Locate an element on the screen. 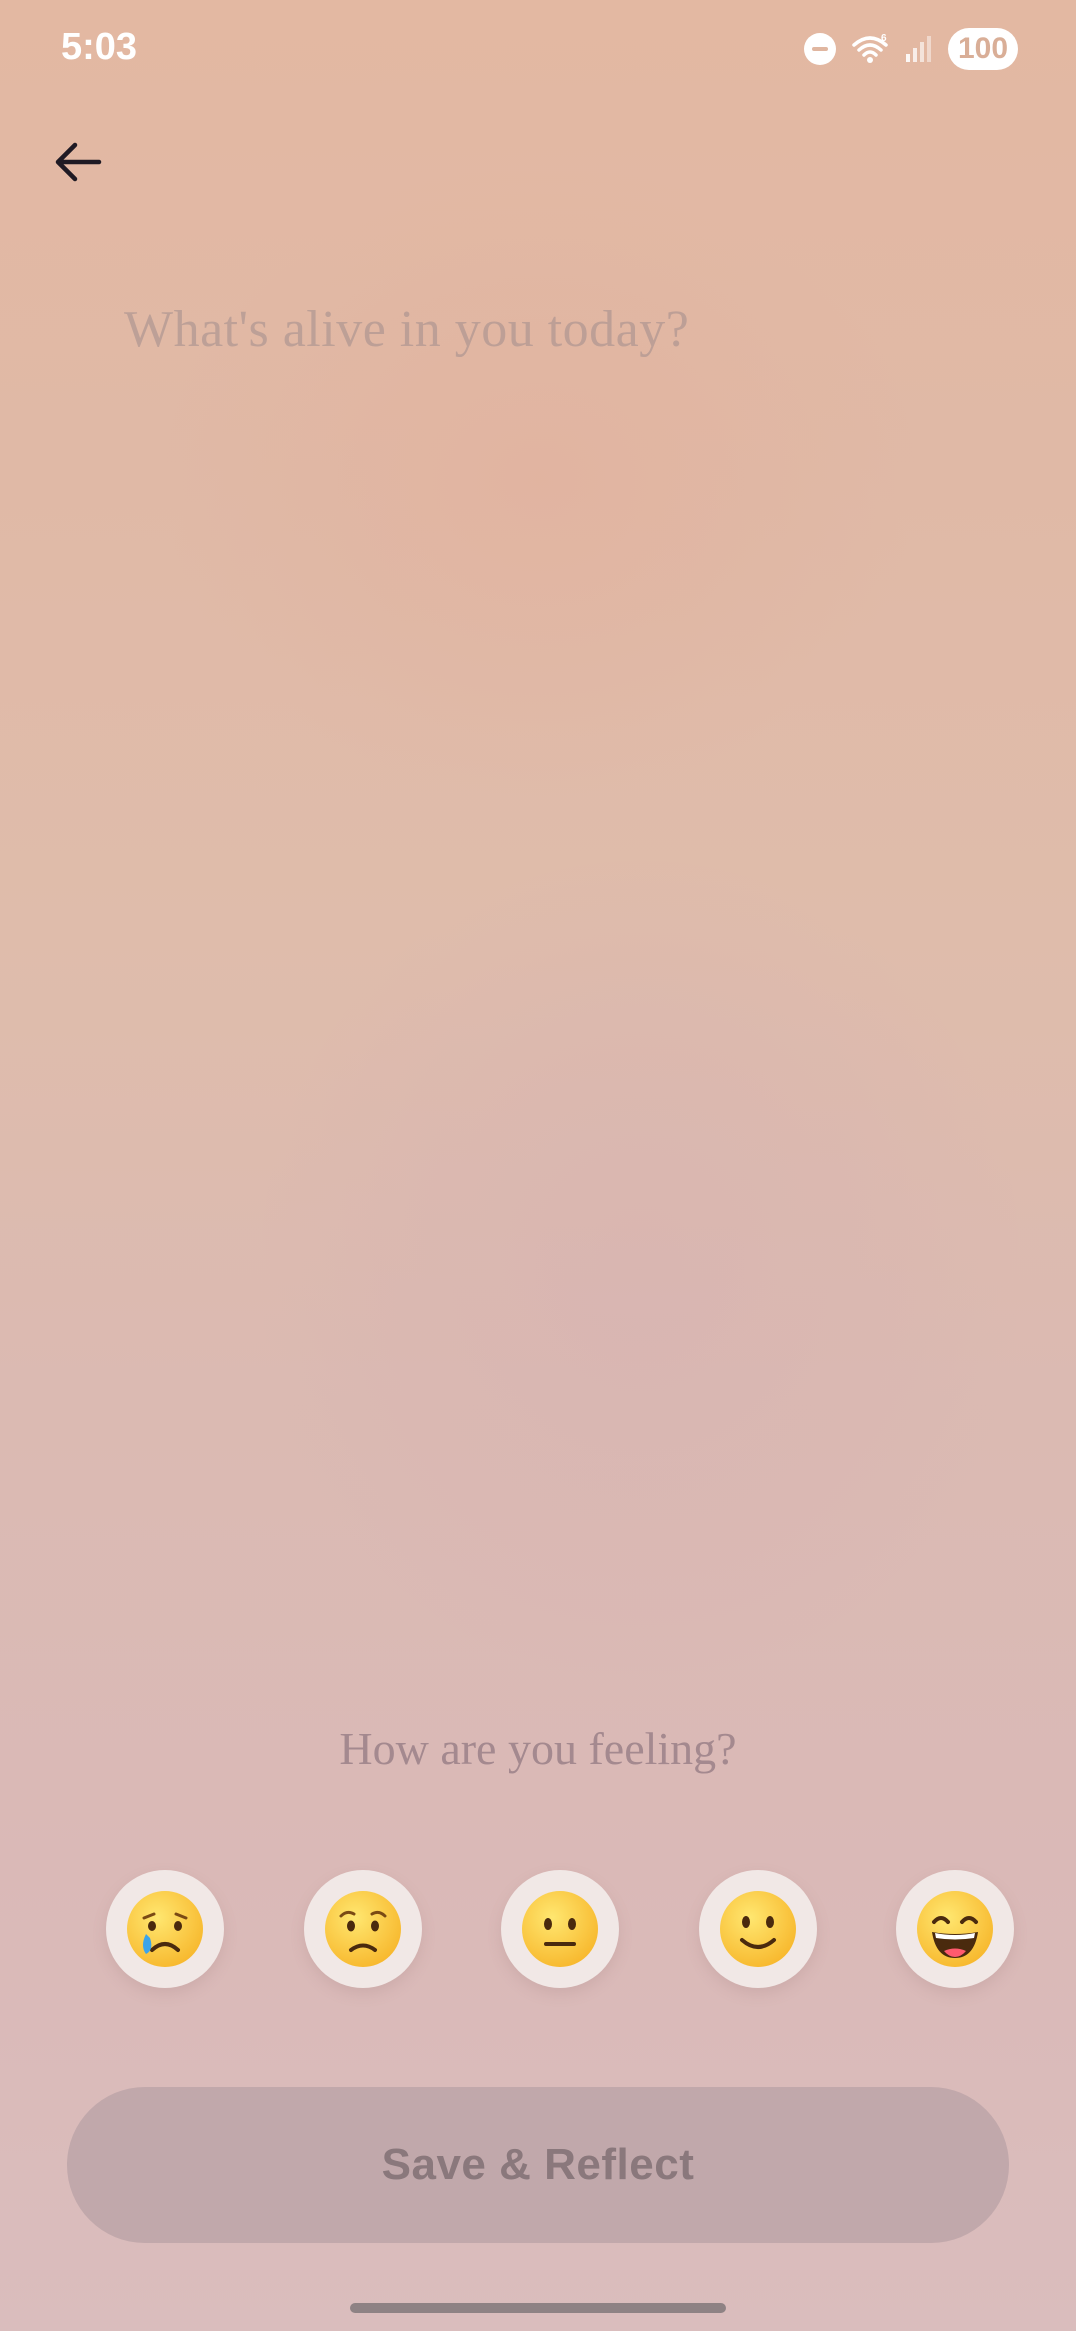 Image resolution: width=1076 pixels, height=2331 pixels. status-bar: 5:03 6 100 is located at coordinates (538, 50).